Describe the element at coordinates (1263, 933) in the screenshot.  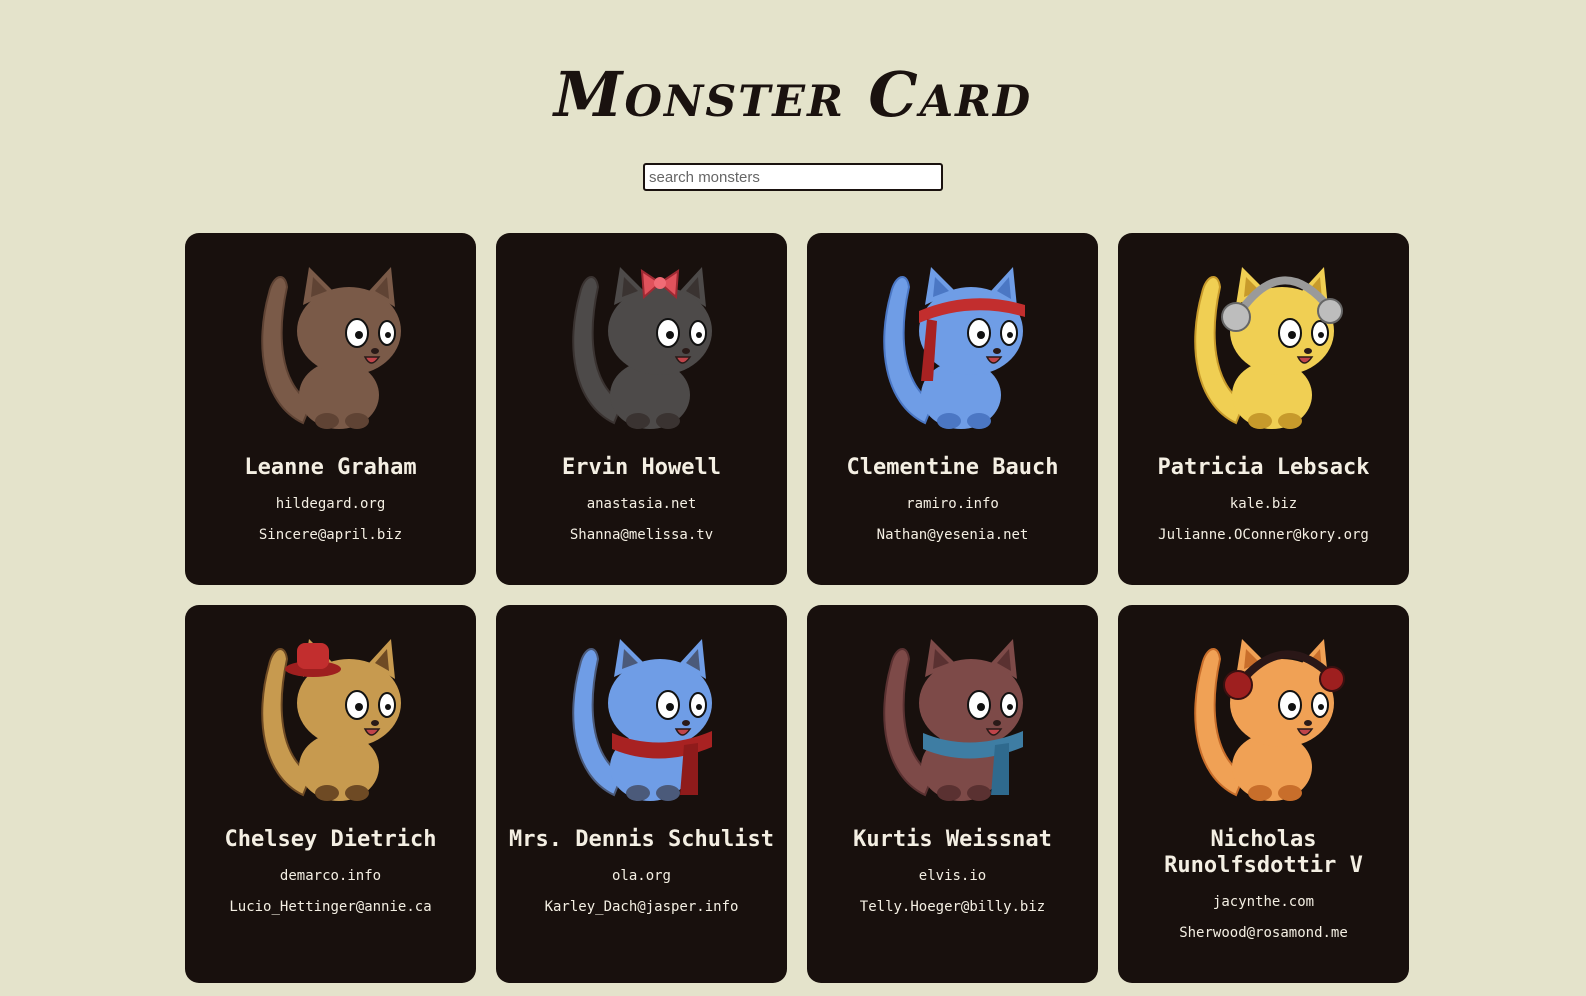
I see `monster-email: Sherwood@rosamond.me` at that location.